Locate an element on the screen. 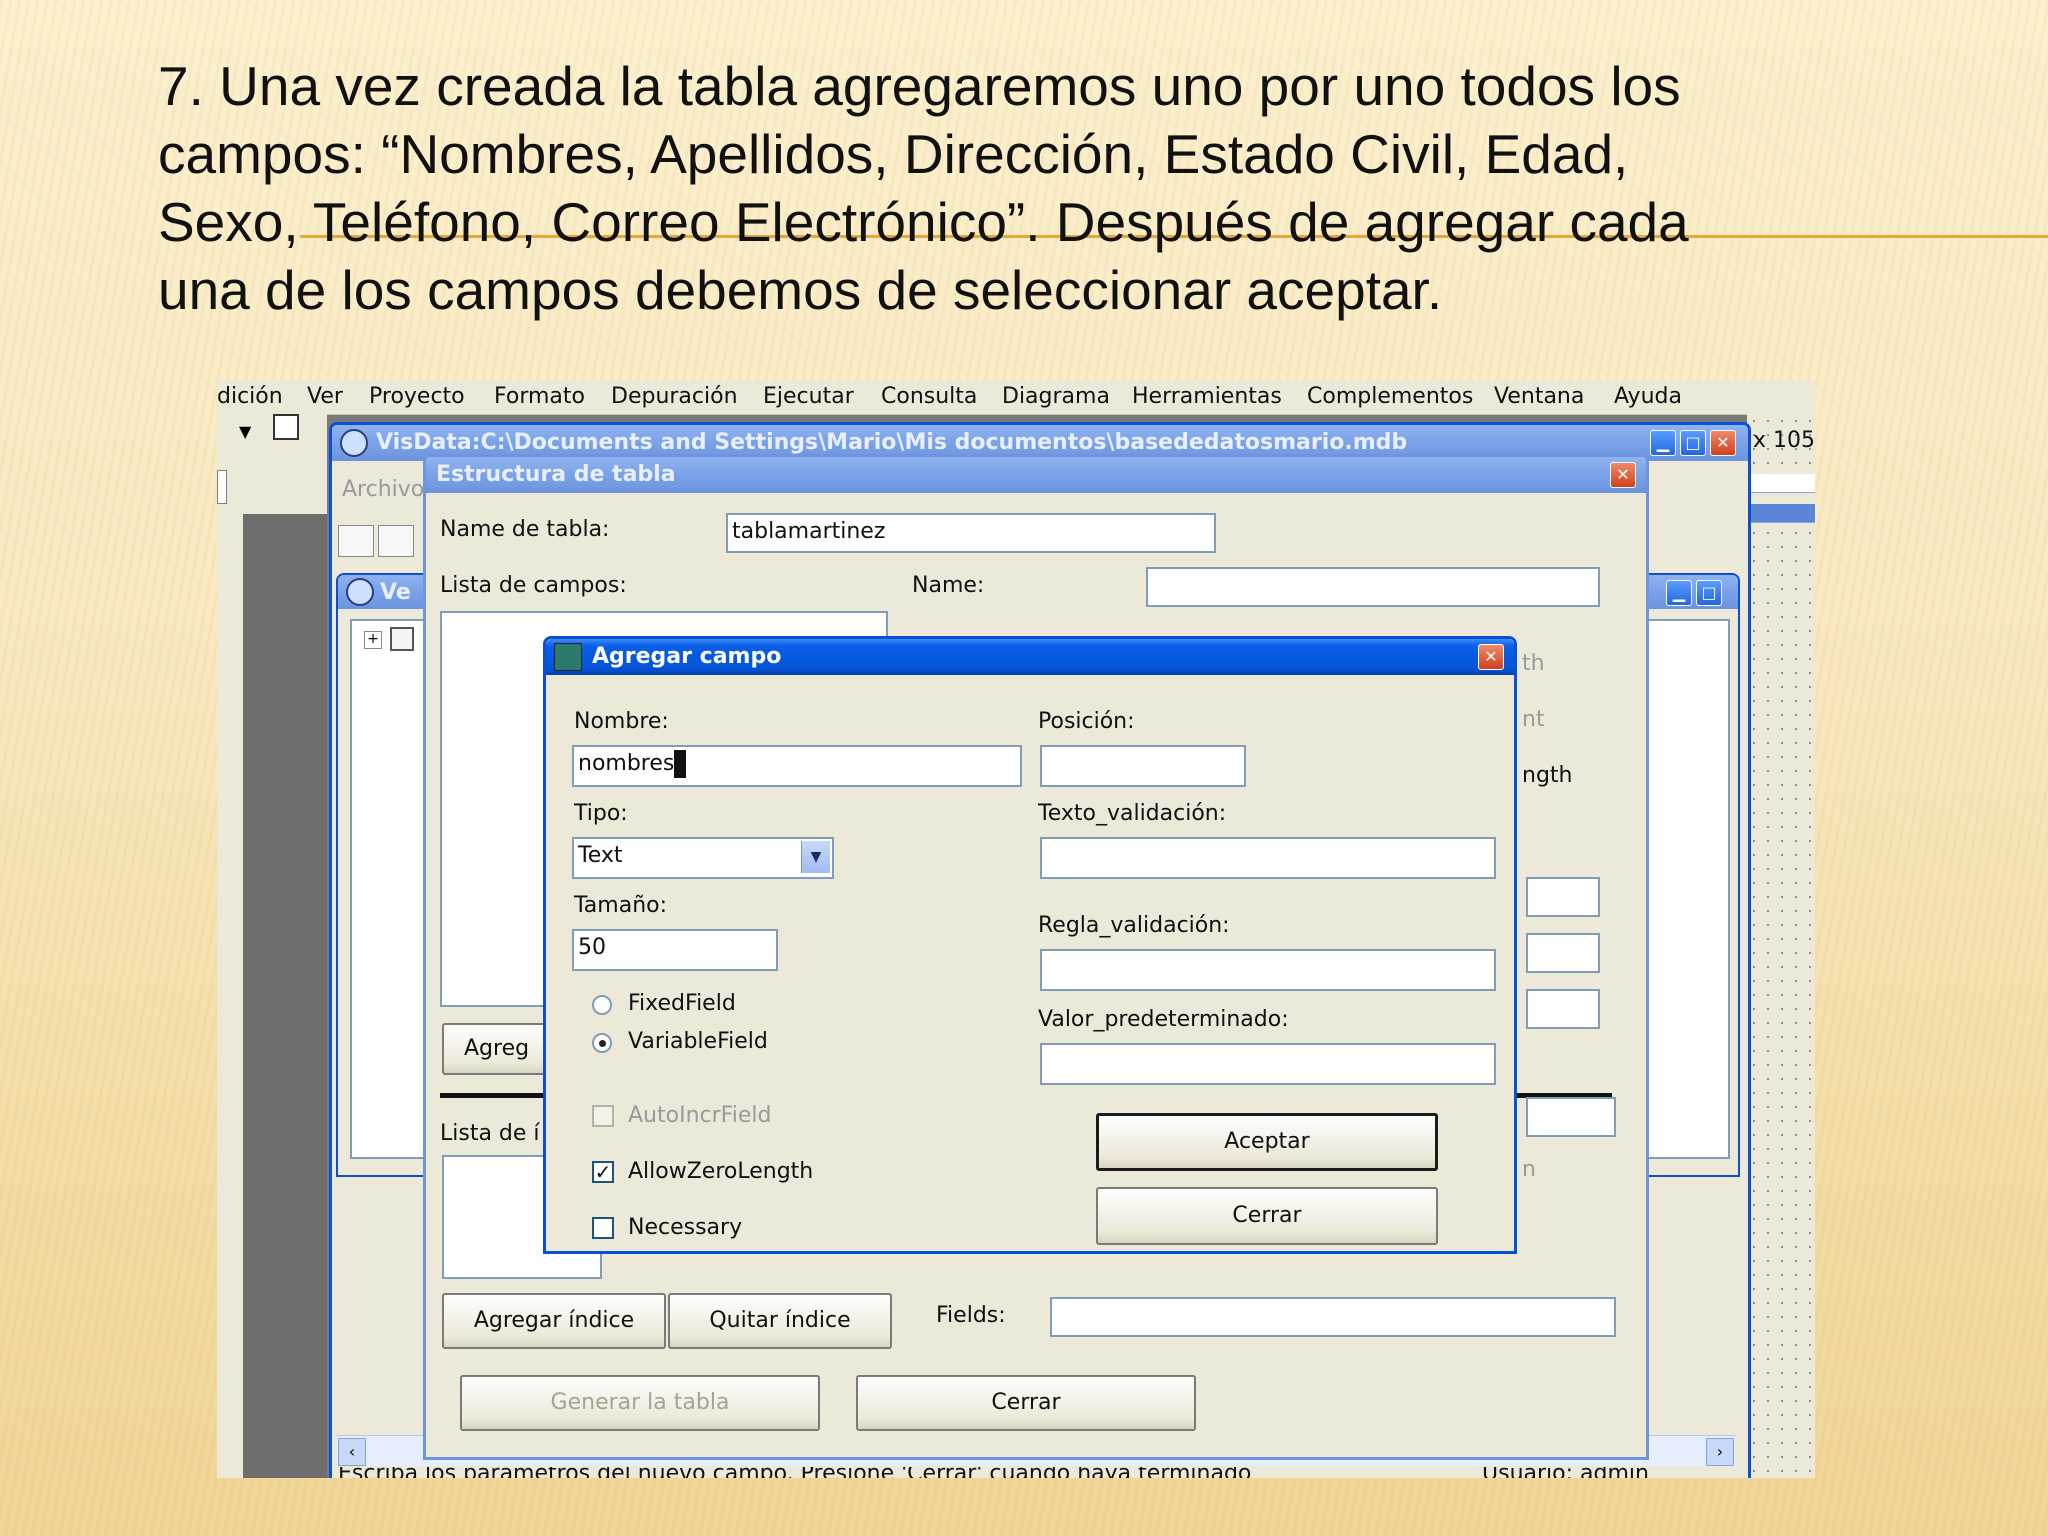 The image size is (2048, 1536). database-app-icon is located at coordinates (360, 592).